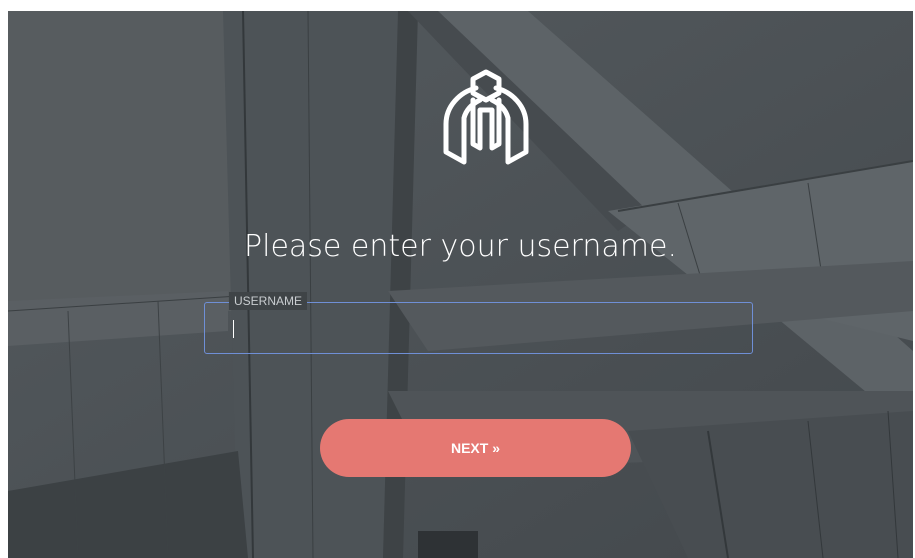 The width and height of the screenshot is (915, 558). I want to click on username-field: USERNAME, so click(478, 323).